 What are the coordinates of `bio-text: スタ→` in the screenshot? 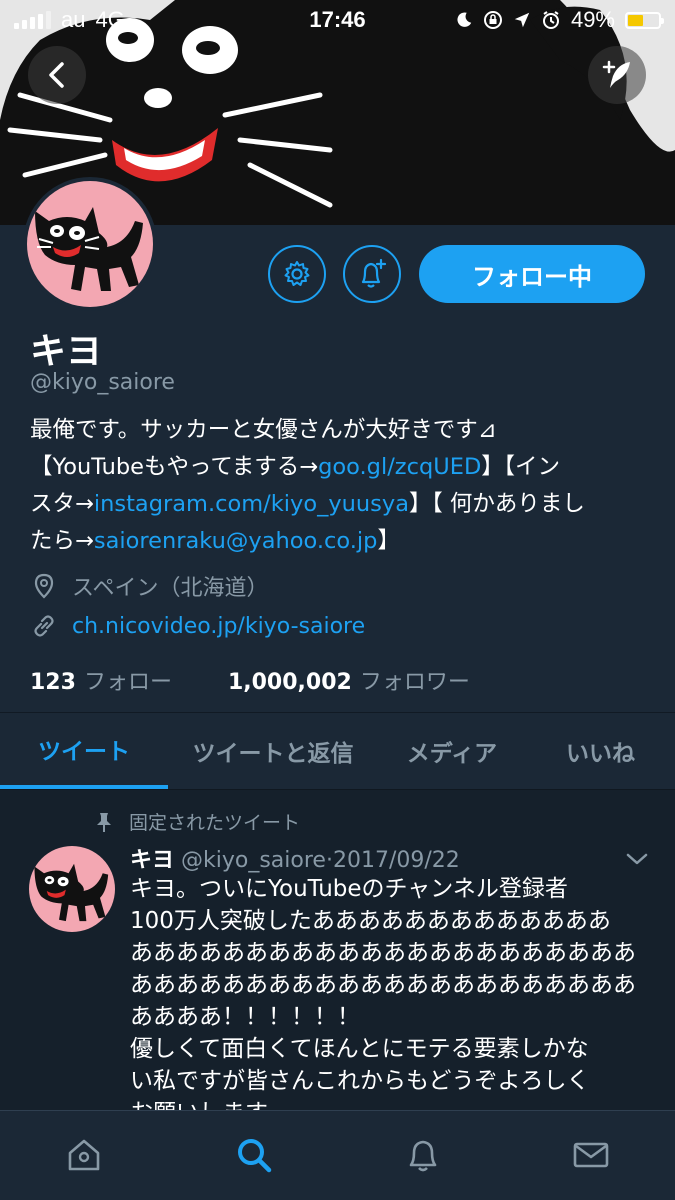 It's located at (62, 504).